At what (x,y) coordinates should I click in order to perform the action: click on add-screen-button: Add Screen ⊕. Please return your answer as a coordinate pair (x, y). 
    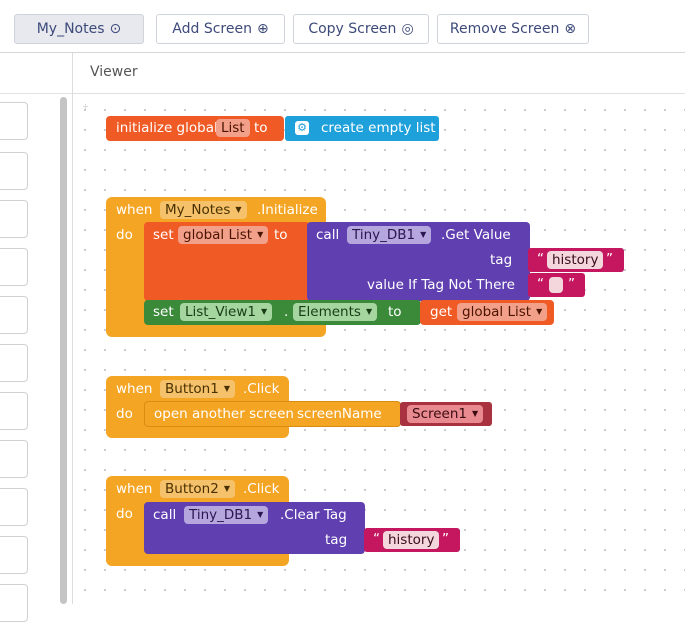
    Looking at the image, I should click on (220, 29).